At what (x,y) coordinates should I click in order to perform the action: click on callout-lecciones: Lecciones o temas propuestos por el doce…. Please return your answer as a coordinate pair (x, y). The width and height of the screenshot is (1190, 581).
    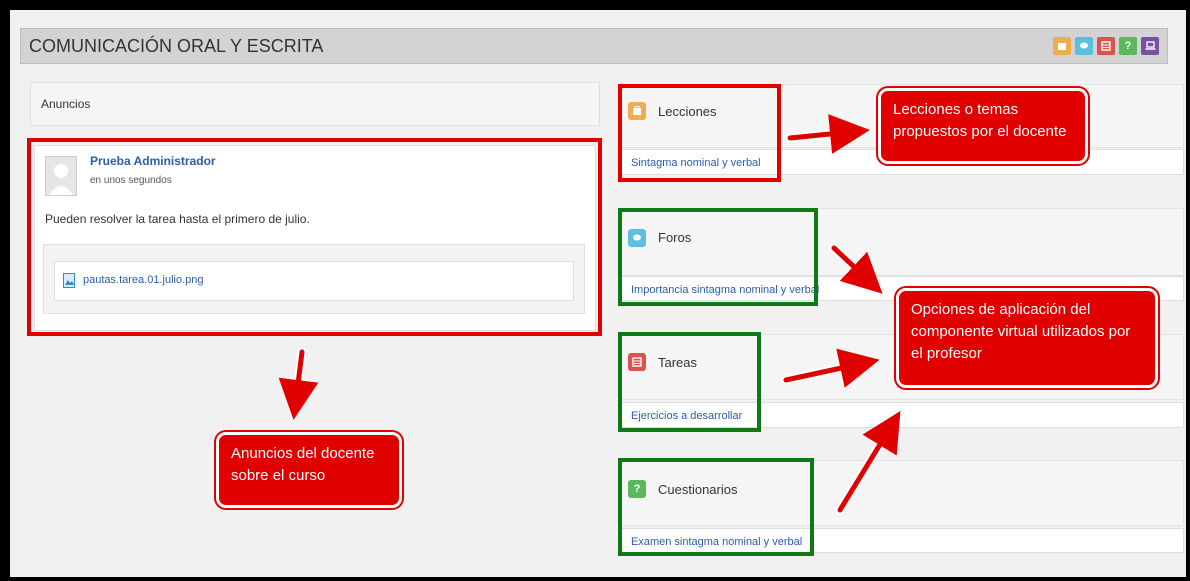
    Looking at the image, I should click on (983, 126).